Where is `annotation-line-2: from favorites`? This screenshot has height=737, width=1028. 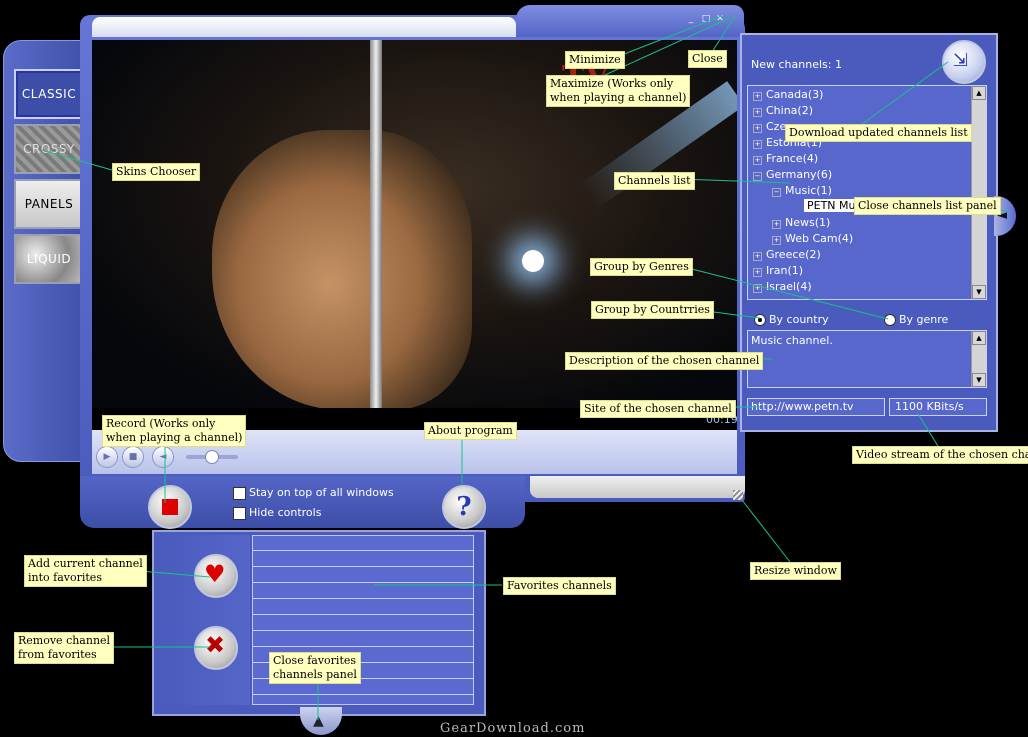 annotation-line-2: from favorites is located at coordinates (57, 654).